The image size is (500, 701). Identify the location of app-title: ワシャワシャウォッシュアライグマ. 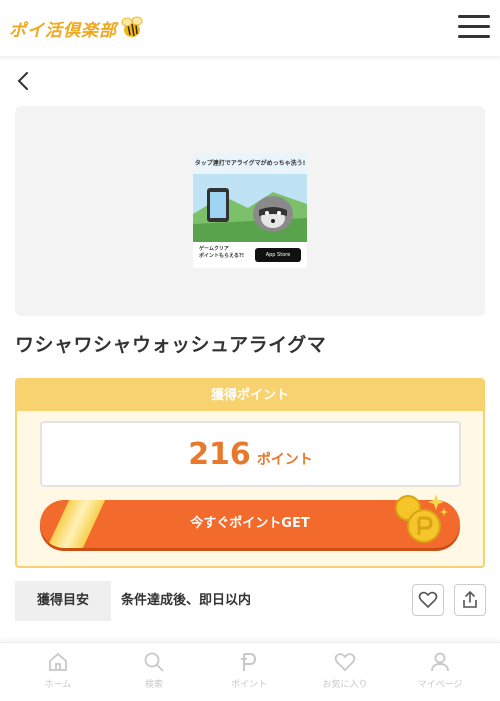
(171, 345).